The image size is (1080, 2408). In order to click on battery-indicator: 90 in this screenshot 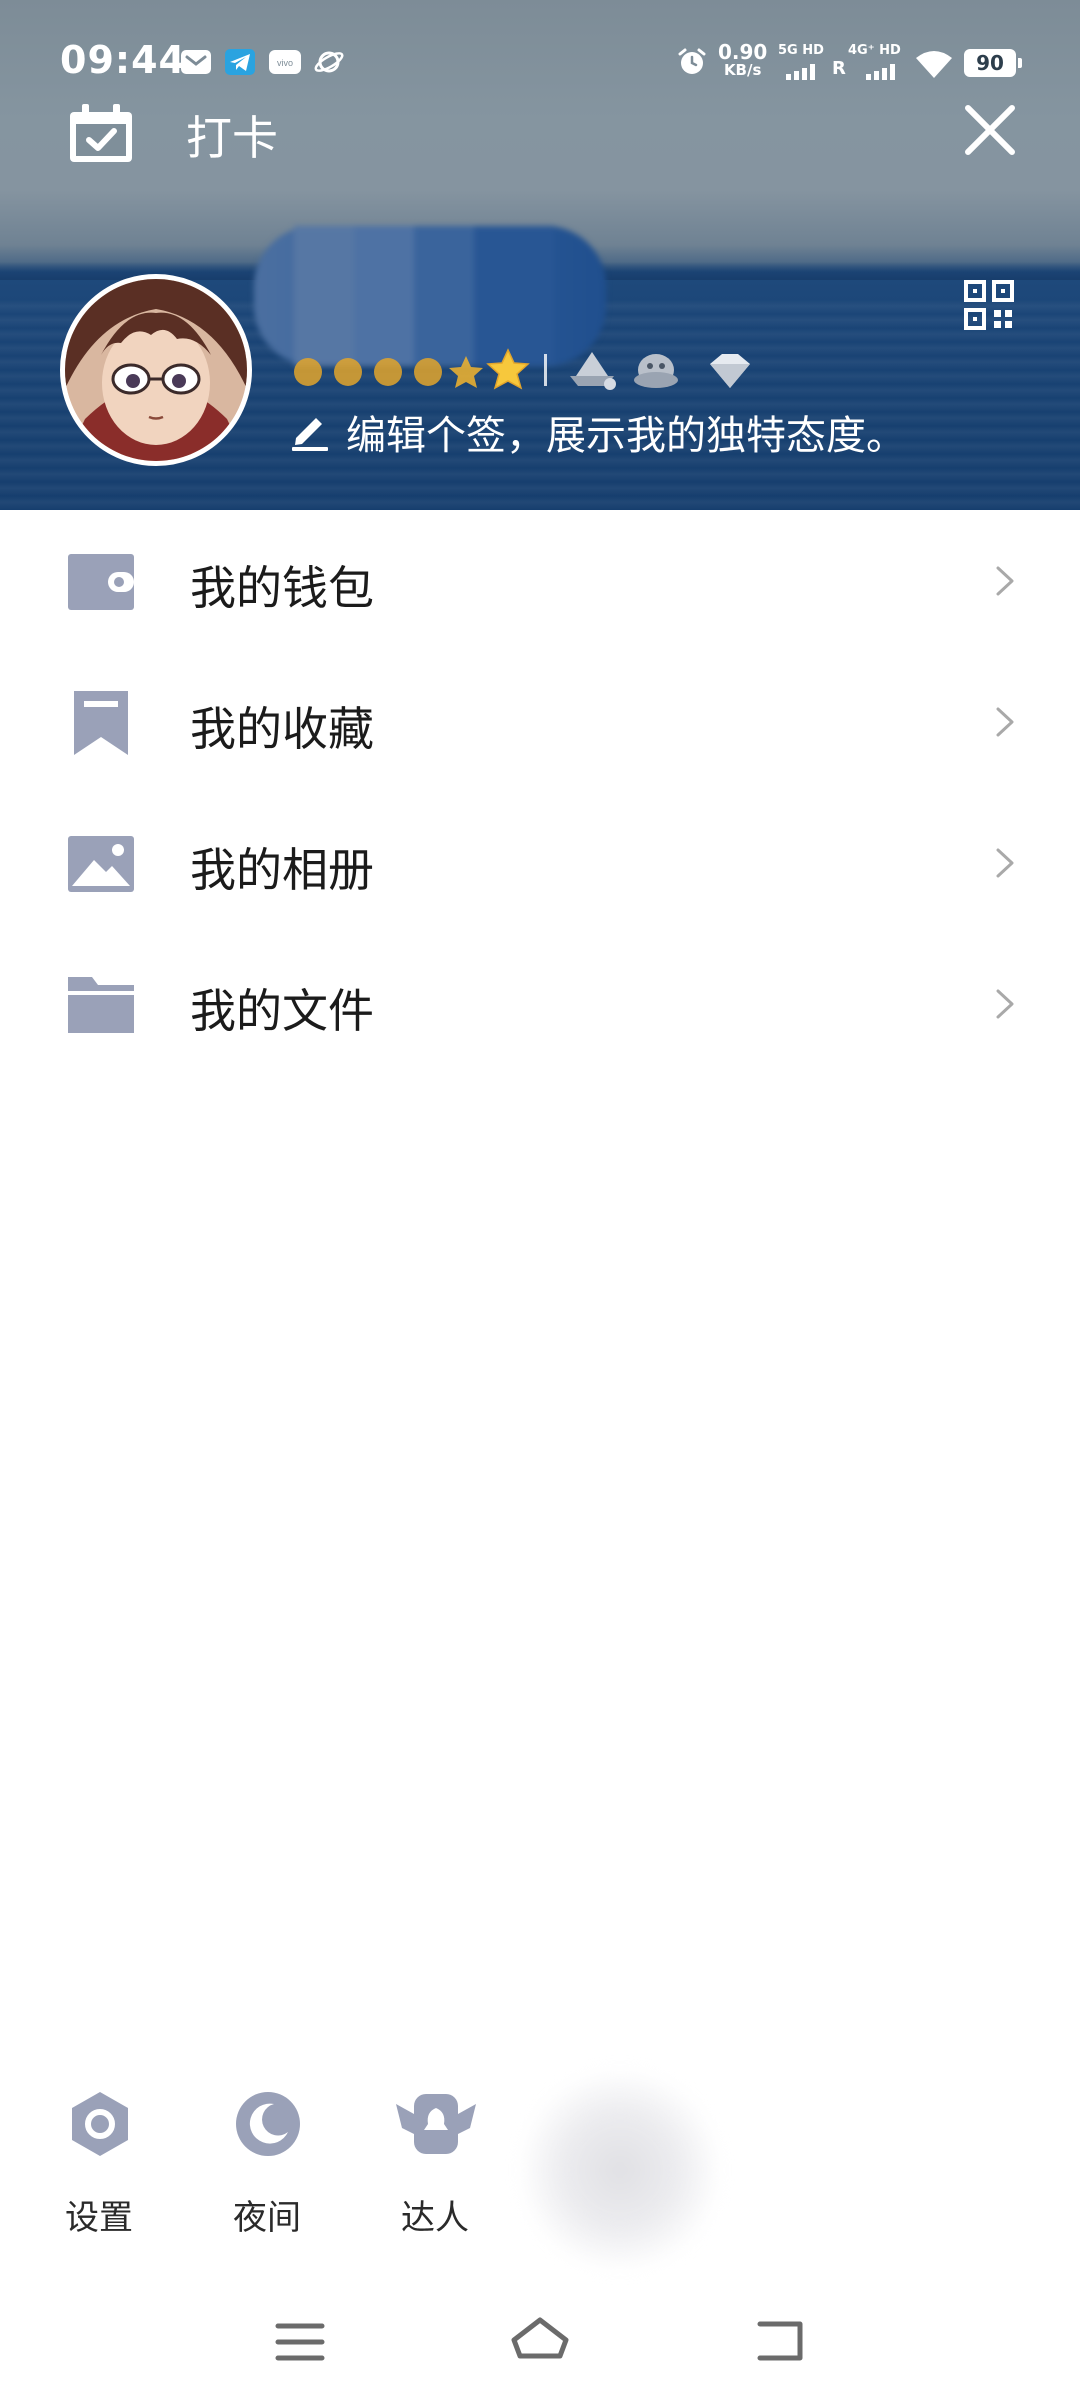, I will do `click(993, 63)`.